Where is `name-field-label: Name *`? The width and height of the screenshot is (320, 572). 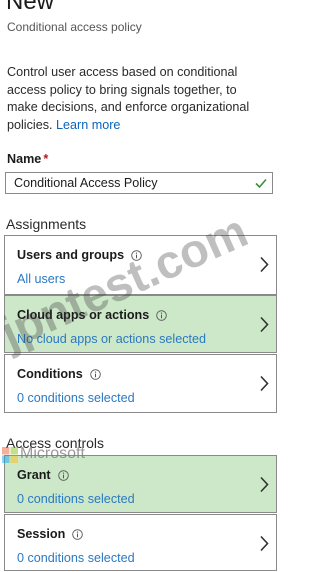
name-field-label: Name * is located at coordinates (27, 159).